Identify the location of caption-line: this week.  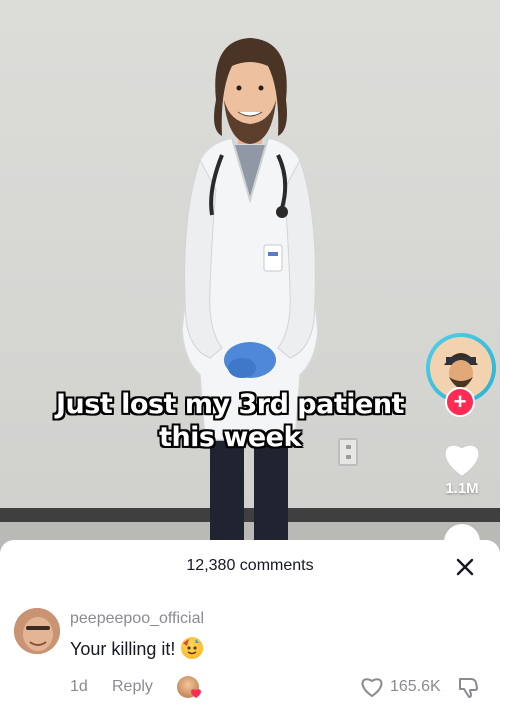
(230, 437).